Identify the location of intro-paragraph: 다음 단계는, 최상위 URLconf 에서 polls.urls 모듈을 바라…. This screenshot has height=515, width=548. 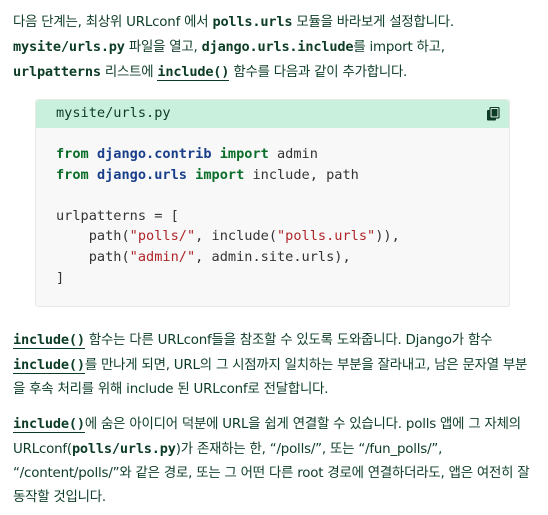
(275, 47).